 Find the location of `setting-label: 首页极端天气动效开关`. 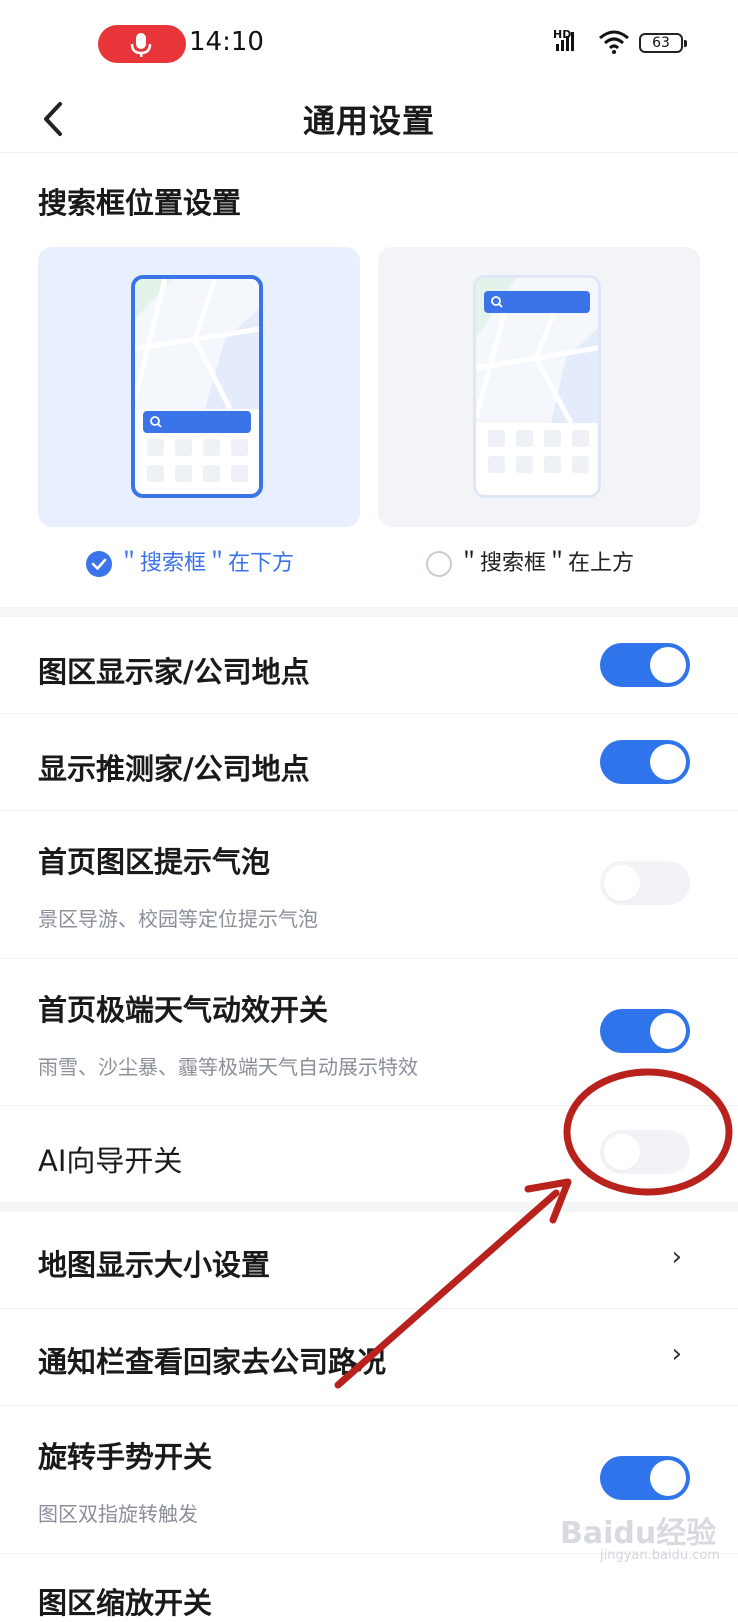

setting-label: 首页极端天气动效开关 is located at coordinates (183, 1010).